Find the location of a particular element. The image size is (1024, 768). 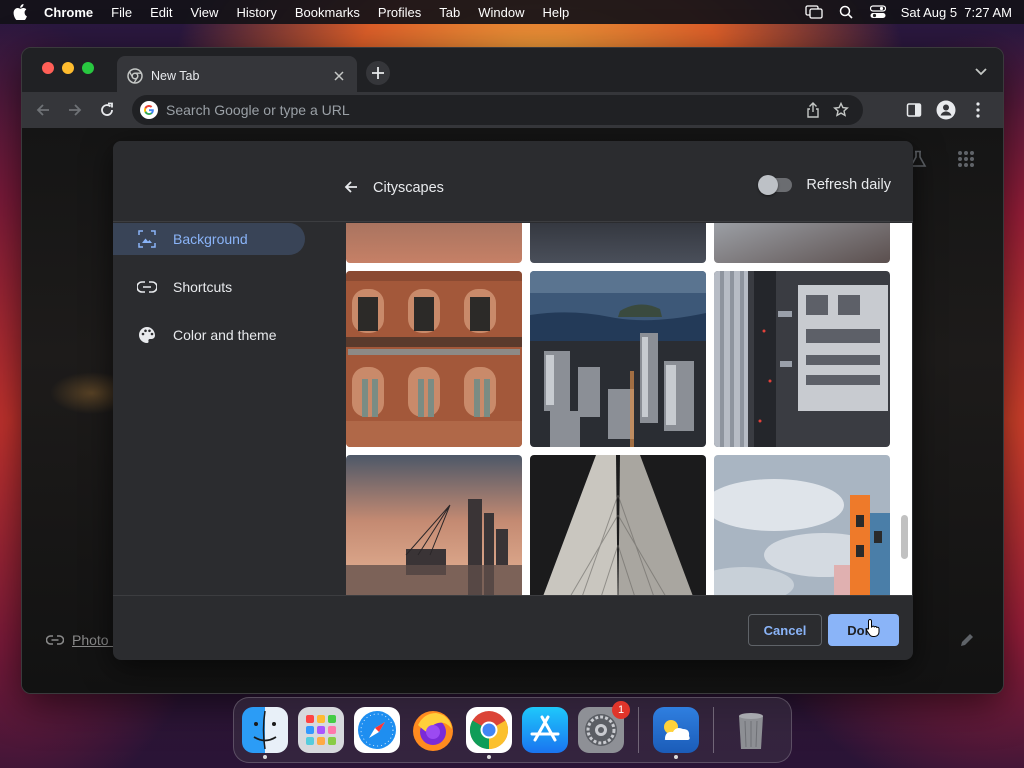

omnibox: Search Google or type a URL is located at coordinates (497, 110).